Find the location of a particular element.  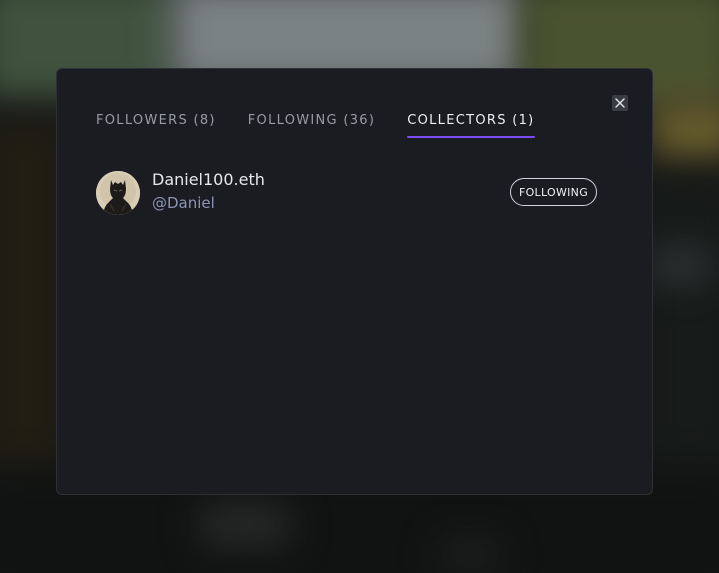

following-button: FOLLOWING is located at coordinates (553, 192).